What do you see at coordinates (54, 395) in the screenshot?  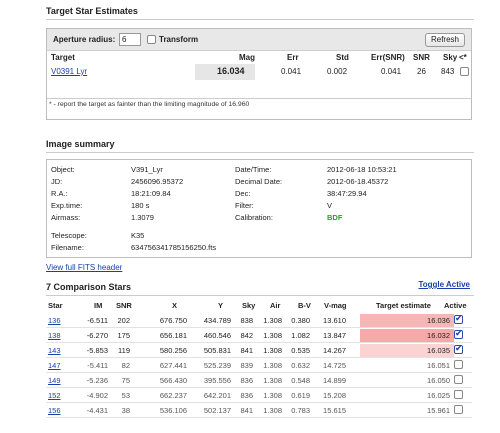 I see `star-link: 152` at bounding box center [54, 395].